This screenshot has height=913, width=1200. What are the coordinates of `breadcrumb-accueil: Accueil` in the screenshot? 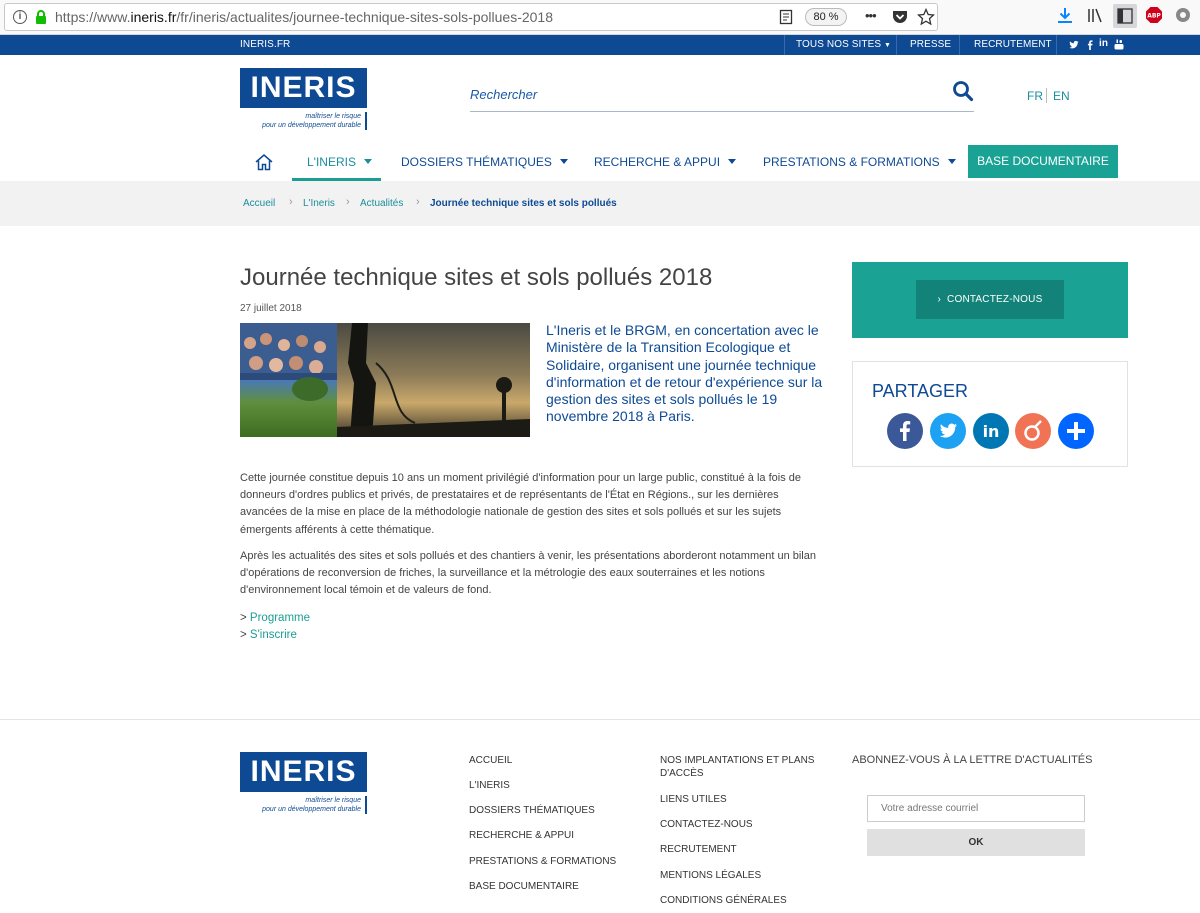 It's located at (259, 203).